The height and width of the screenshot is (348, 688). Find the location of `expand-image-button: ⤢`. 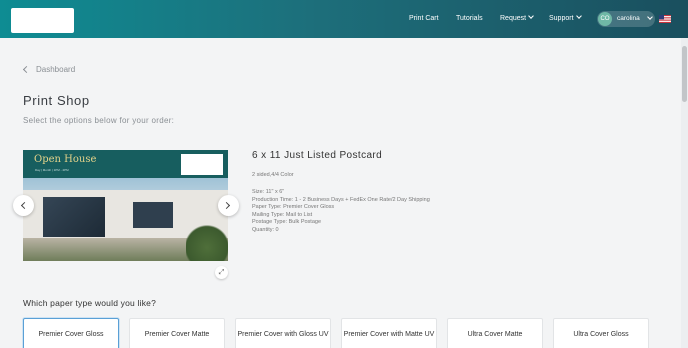

expand-image-button: ⤢ is located at coordinates (221, 272).